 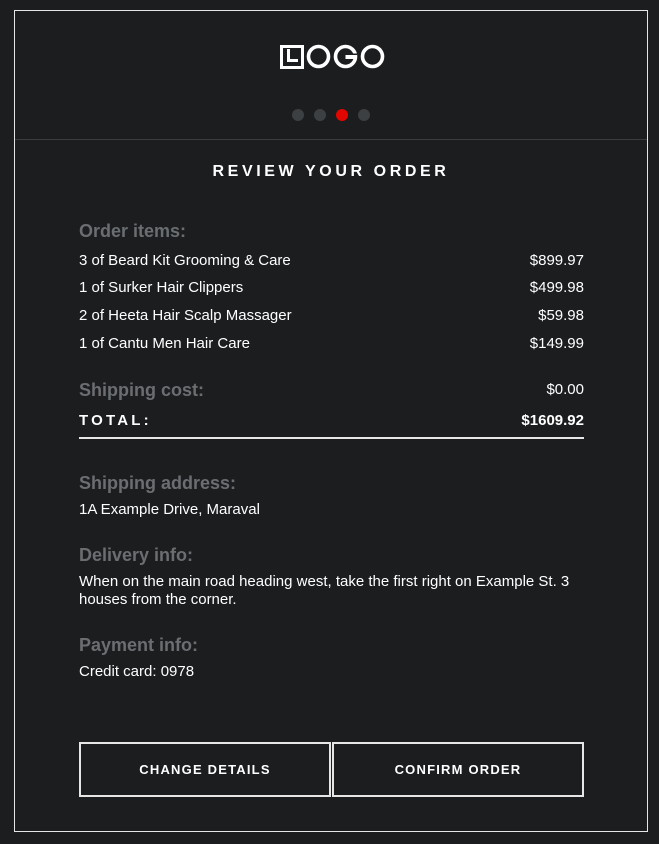 What do you see at coordinates (161, 288) in the screenshot?
I see `item-description: 1 of Surker Hair Clippers` at bounding box center [161, 288].